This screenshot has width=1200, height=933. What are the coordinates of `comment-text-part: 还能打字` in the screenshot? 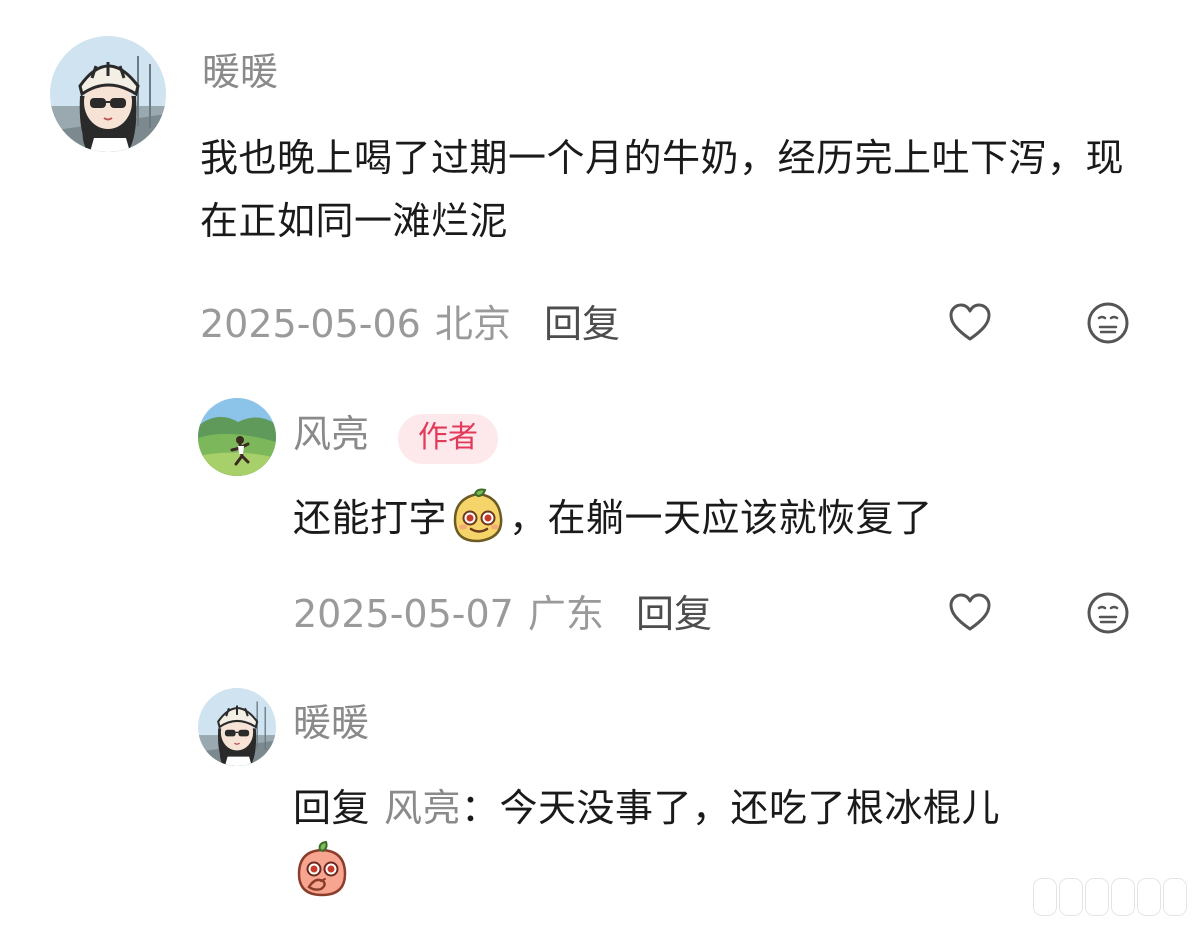 It's located at (370, 518).